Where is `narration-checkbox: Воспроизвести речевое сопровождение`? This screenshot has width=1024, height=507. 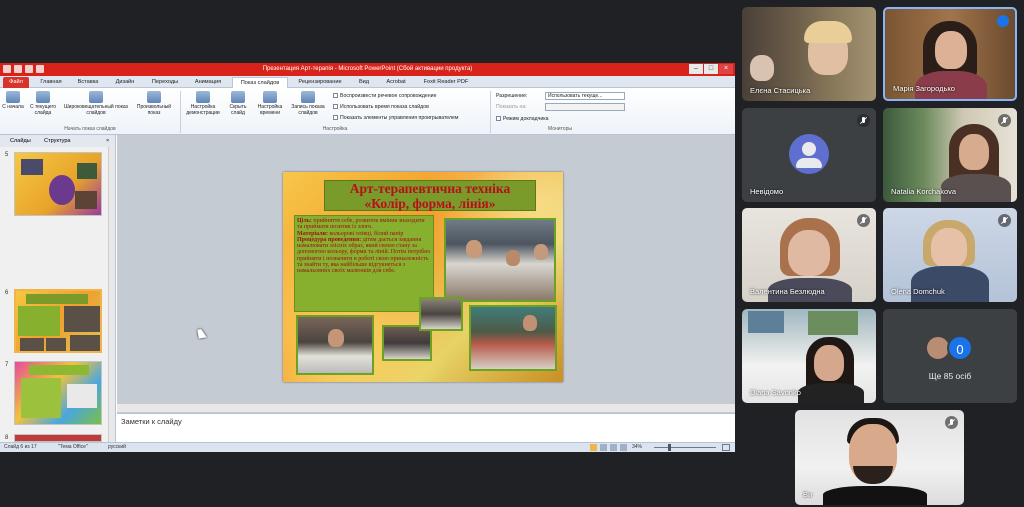
narration-checkbox: Воспроизвести речевое сопровождение is located at coordinates (384, 96).